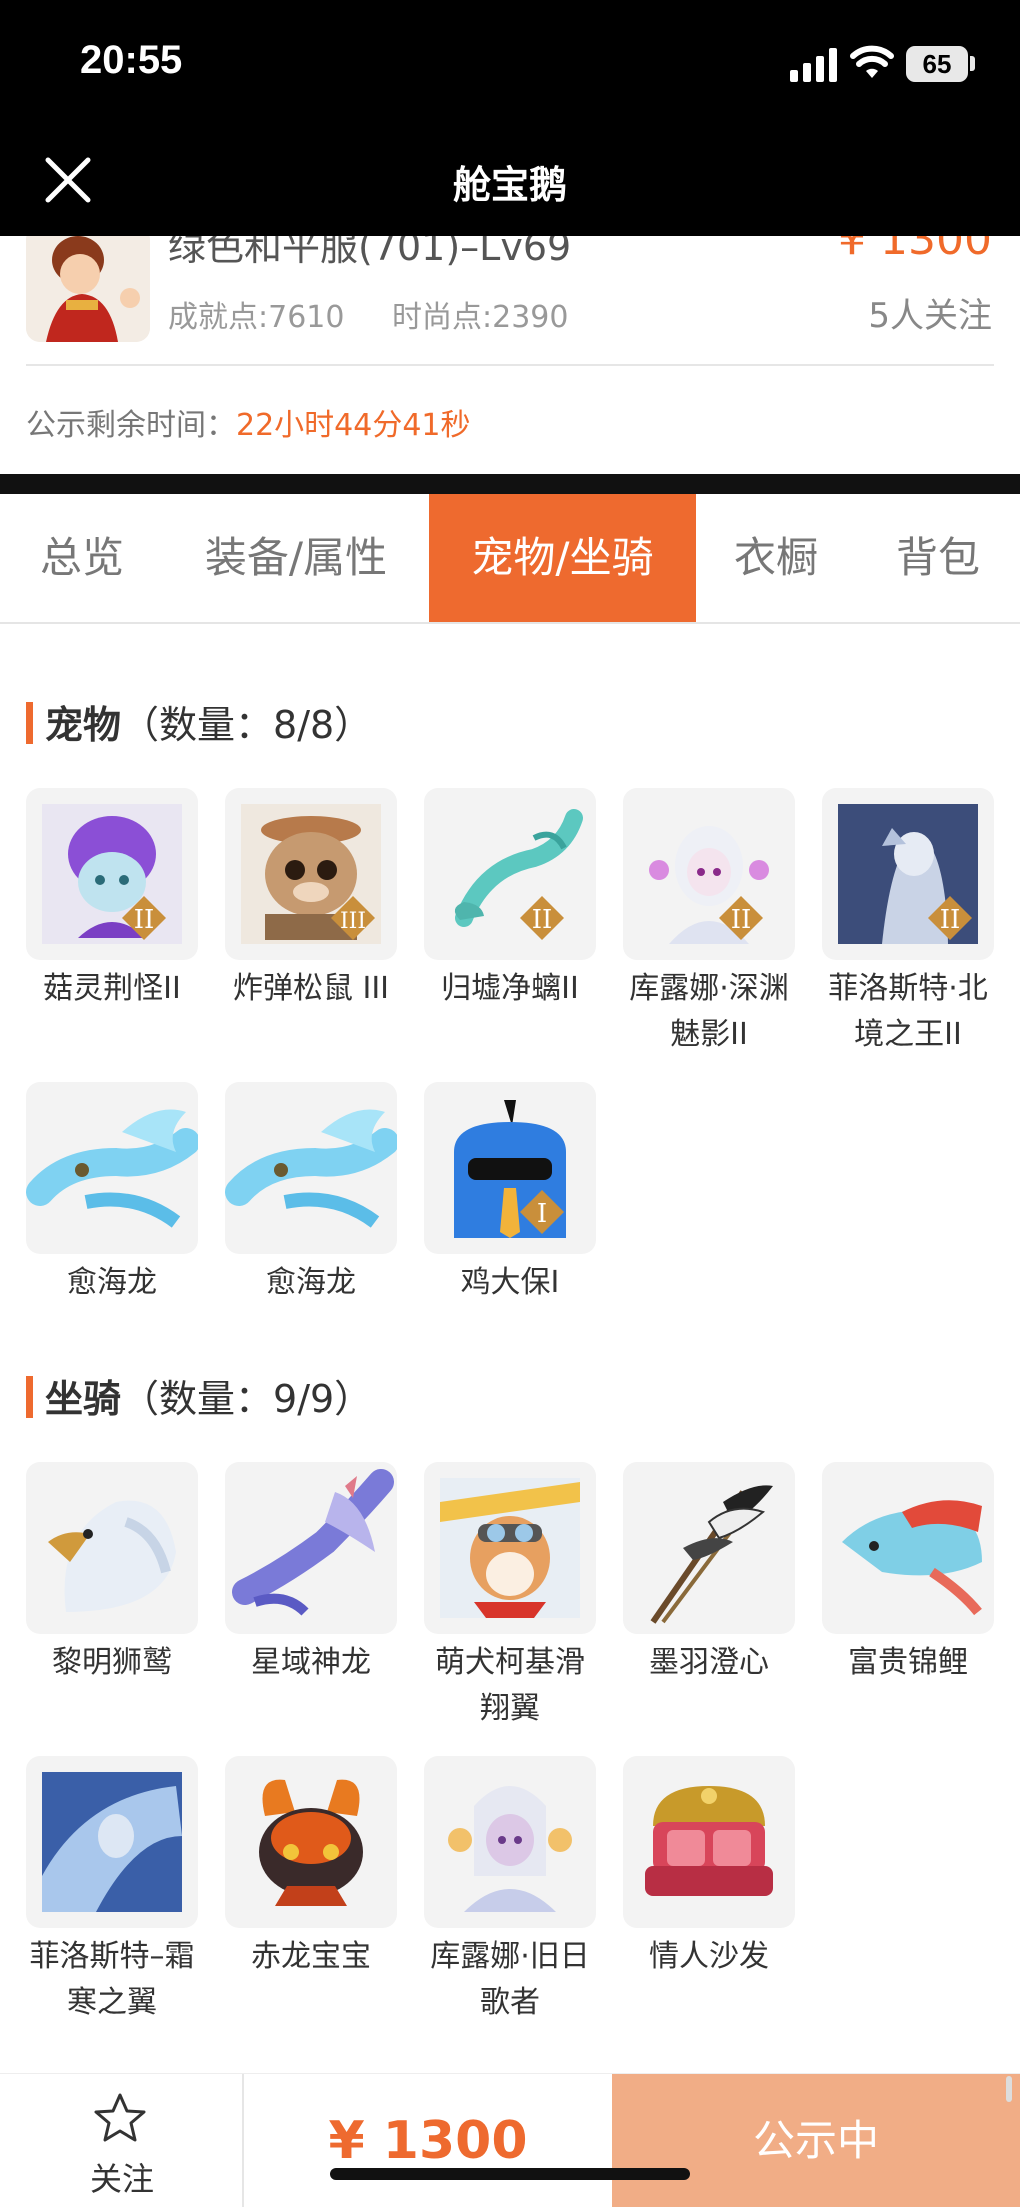 The width and height of the screenshot is (1020, 2207). I want to click on pet-card: II 菲洛斯特·北境之王II, so click(908, 923).